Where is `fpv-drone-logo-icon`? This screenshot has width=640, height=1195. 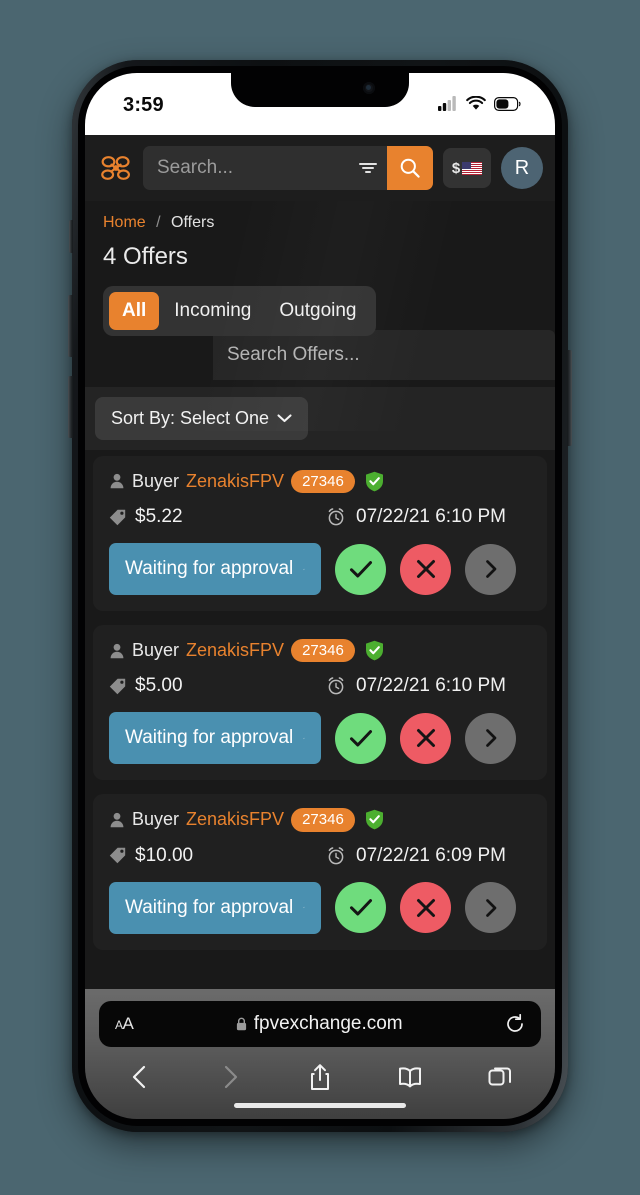 fpv-drone-logo-icon is located at coordinates (115, 168).